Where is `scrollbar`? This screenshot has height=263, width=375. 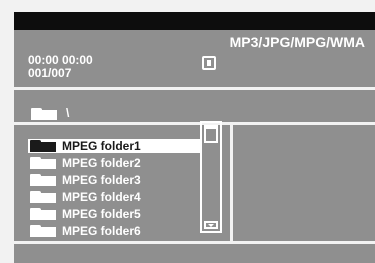 scrollbar is located at coordinates (211, 177).